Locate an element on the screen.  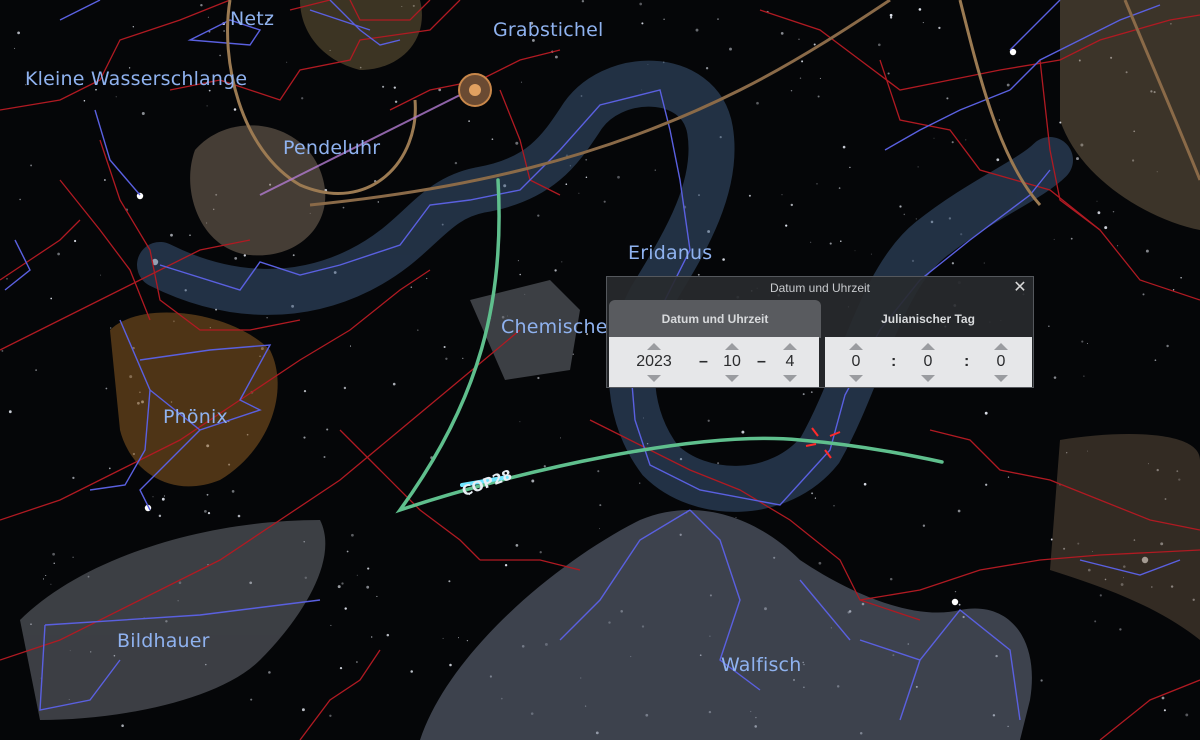
second-value: 0 is located at coordinates (1001, 362).